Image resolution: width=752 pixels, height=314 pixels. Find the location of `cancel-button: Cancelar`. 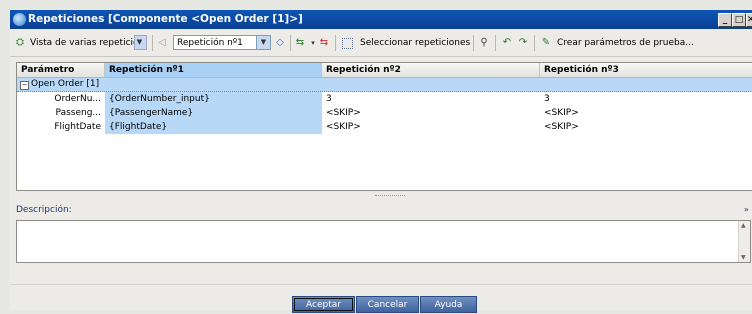

cancel-button: Cancelar is located at coordinates (387, 304).